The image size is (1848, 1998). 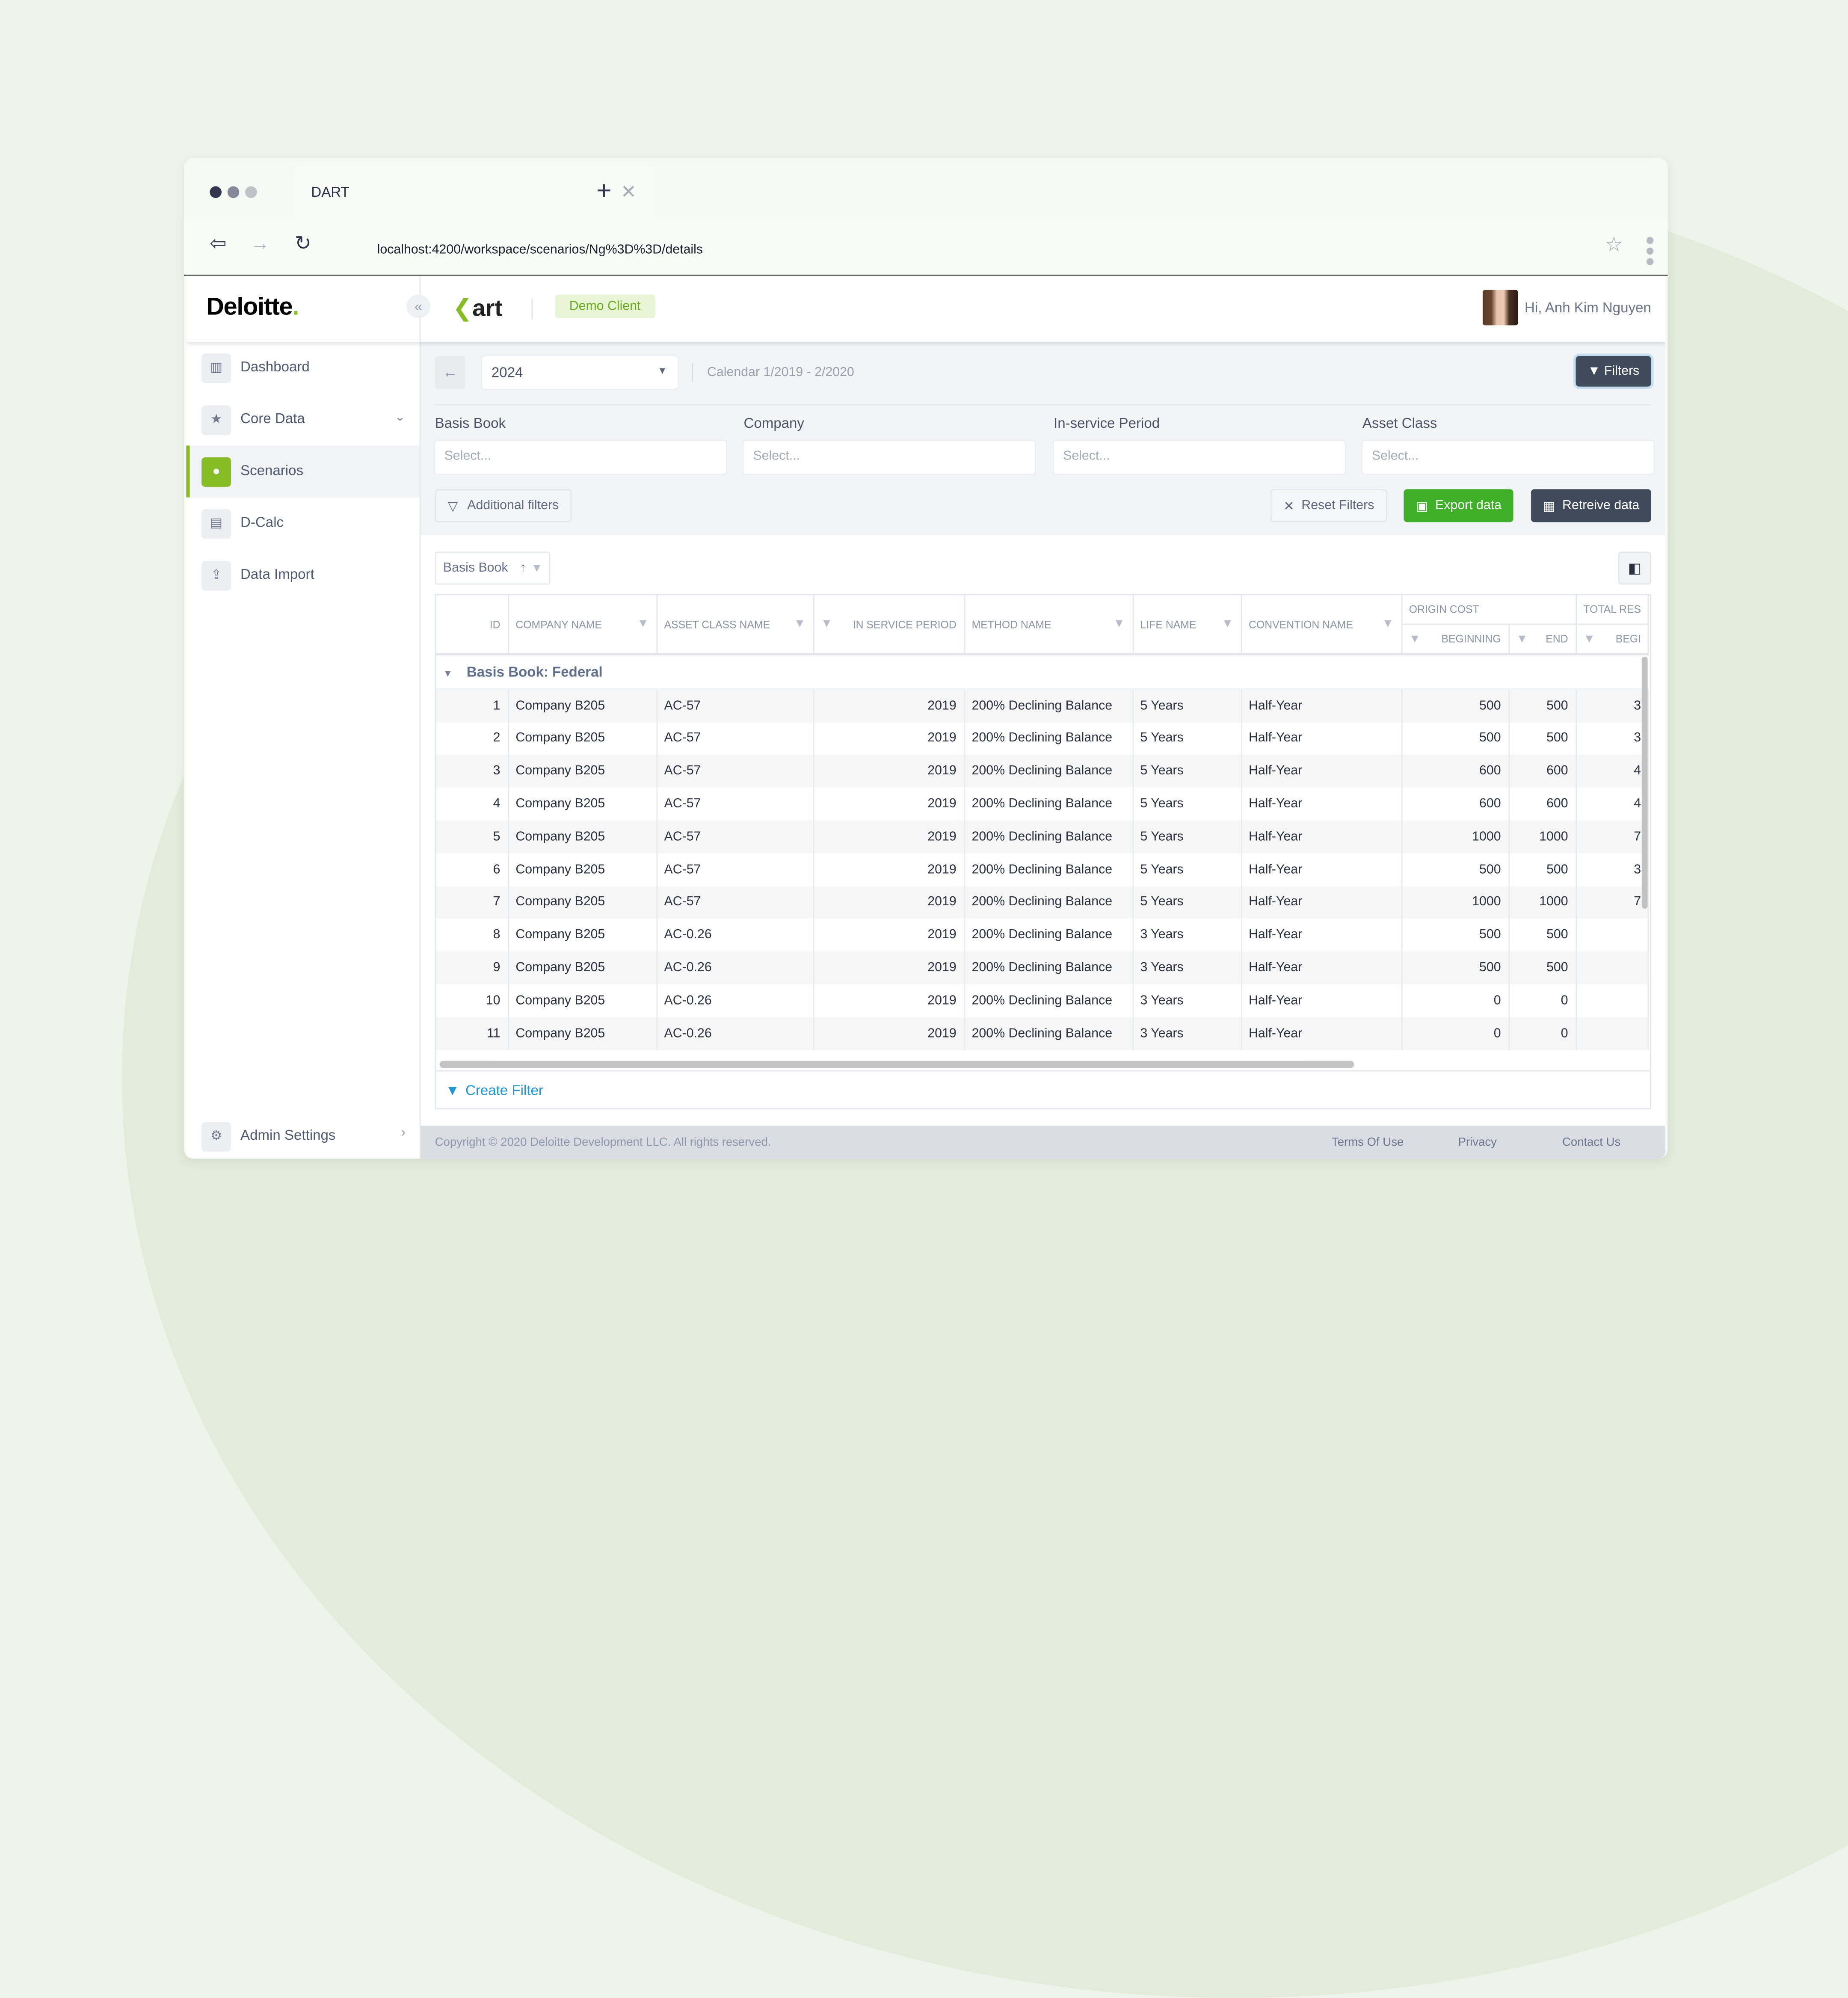 What do you see at coordinates (1644, 782) in the screenshot?
I see `vertical-scrollbar` at bounding box center [1644, 782].